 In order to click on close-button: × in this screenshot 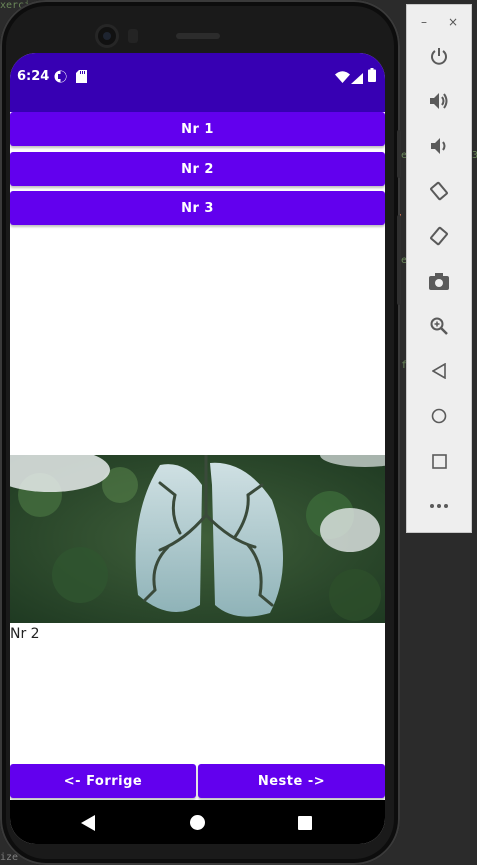, I will do `click(453, 22)`.